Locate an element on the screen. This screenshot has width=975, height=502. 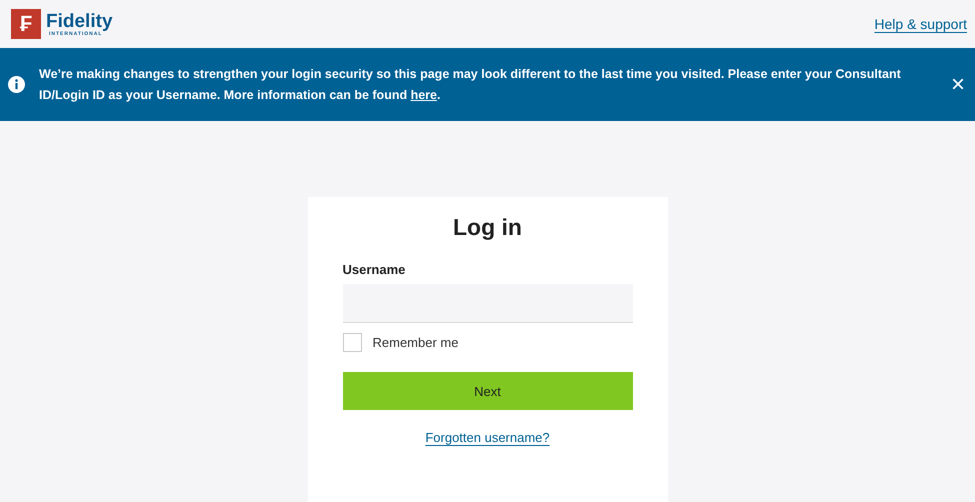
here-link: here is located at coordinates (423, 95).